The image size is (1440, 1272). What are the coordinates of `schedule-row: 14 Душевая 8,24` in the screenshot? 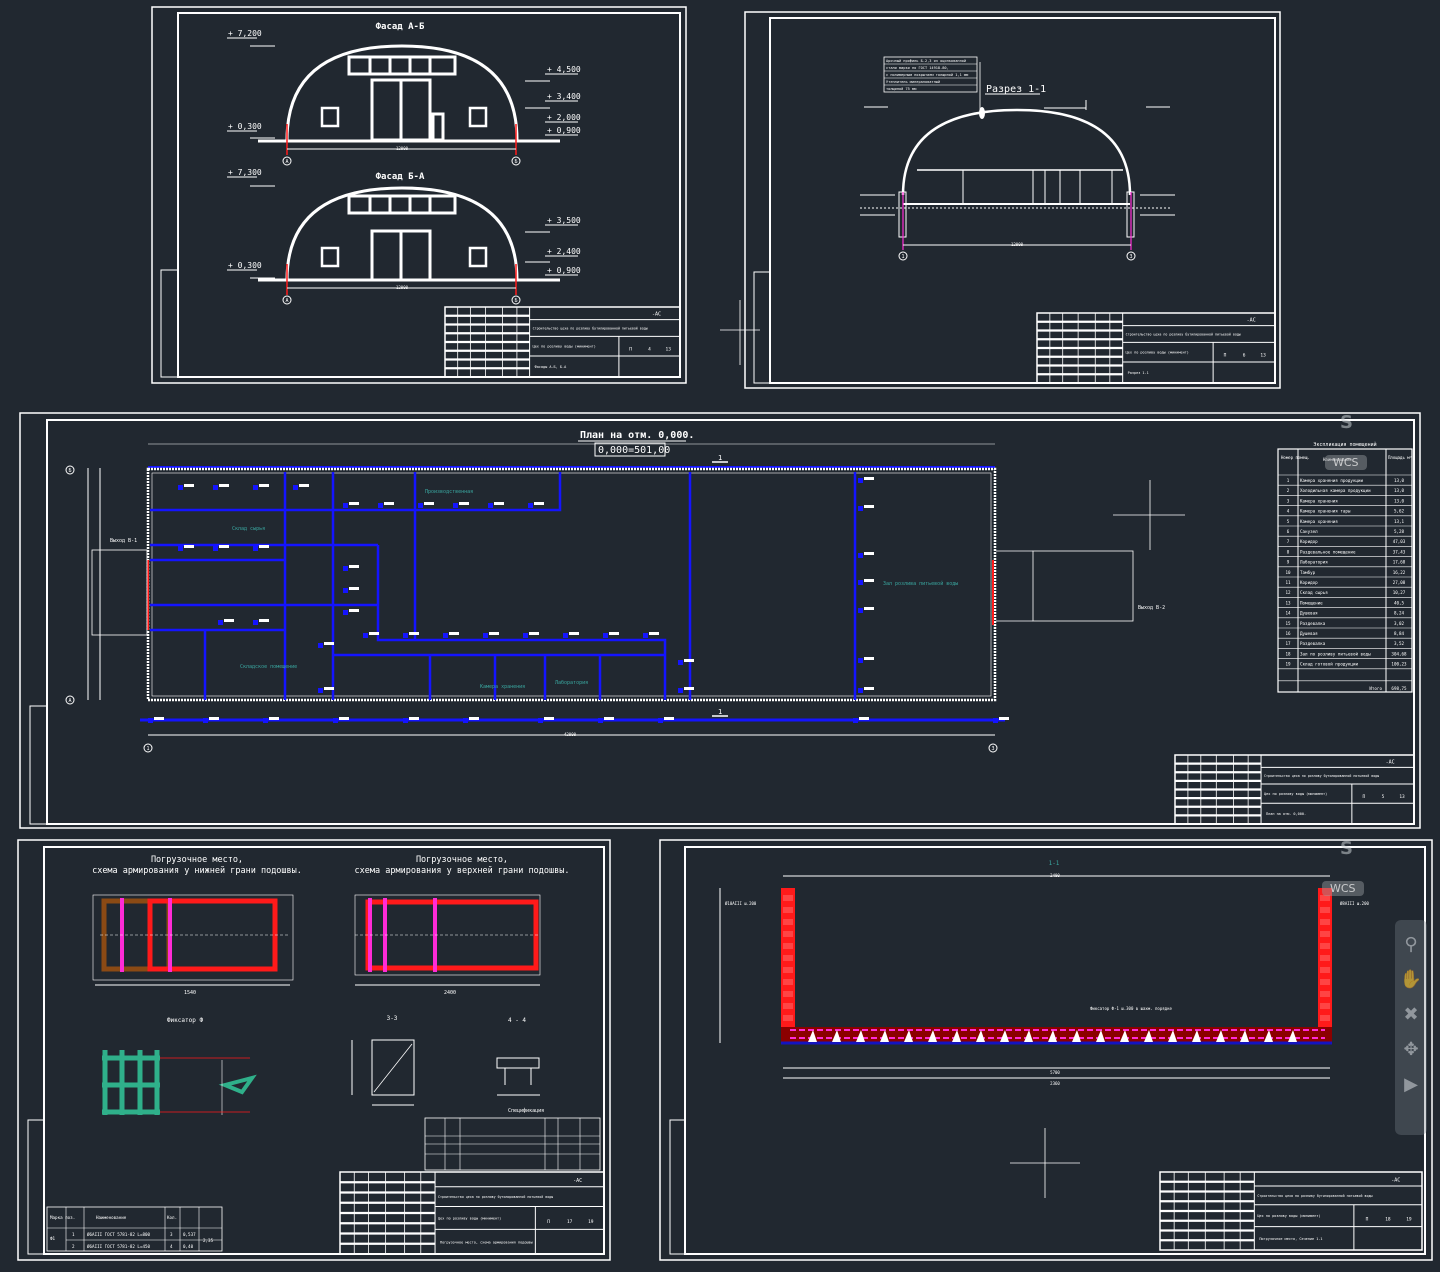 It's located at (1344, 613).